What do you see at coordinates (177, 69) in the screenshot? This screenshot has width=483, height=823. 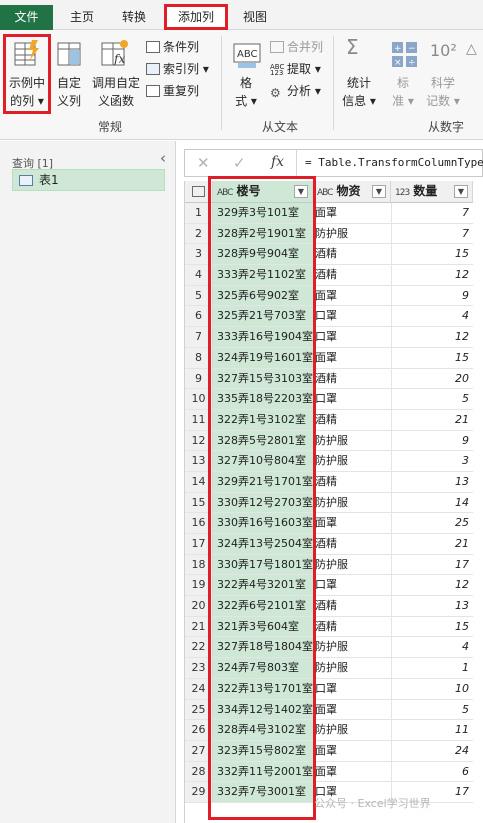 I see `index-column-button: 索引列 ▾` at bounding box center [177, 69].